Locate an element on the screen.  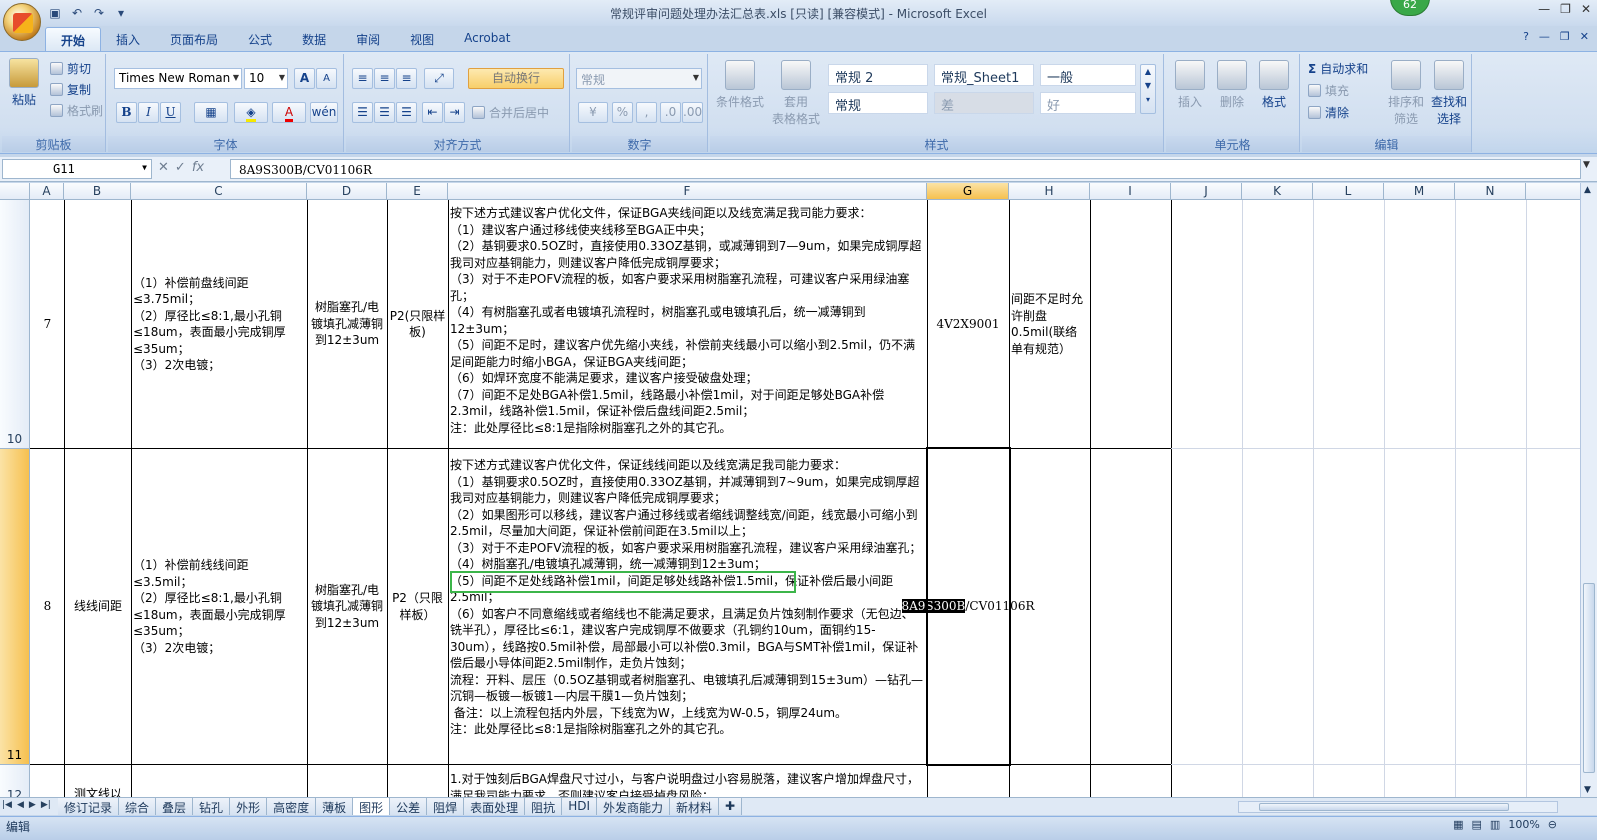
sheet-tab-thin-board: 薄板 is located at coordinates (335, 806).